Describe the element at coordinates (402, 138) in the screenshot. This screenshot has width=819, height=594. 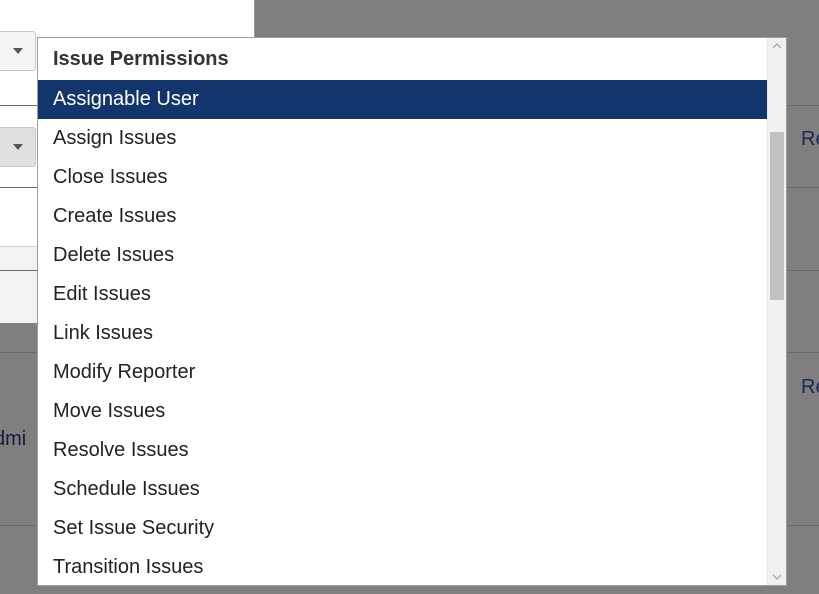
I see `option-assign-issues: Assign Issues` at that location.